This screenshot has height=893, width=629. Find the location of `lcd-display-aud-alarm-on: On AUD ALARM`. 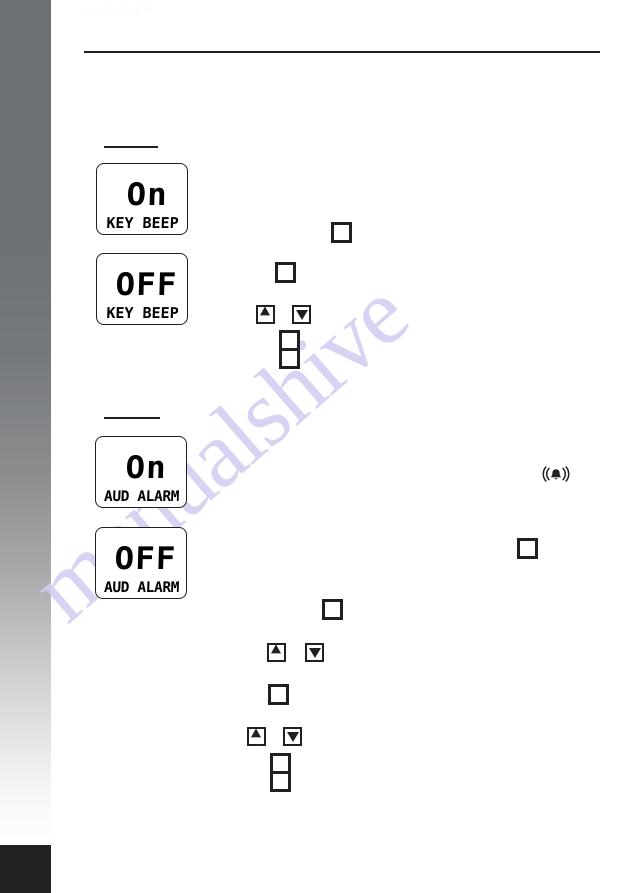

lcd-display-aud-alarm-on: On AUD ALARM is located at coordinates (141, 472).